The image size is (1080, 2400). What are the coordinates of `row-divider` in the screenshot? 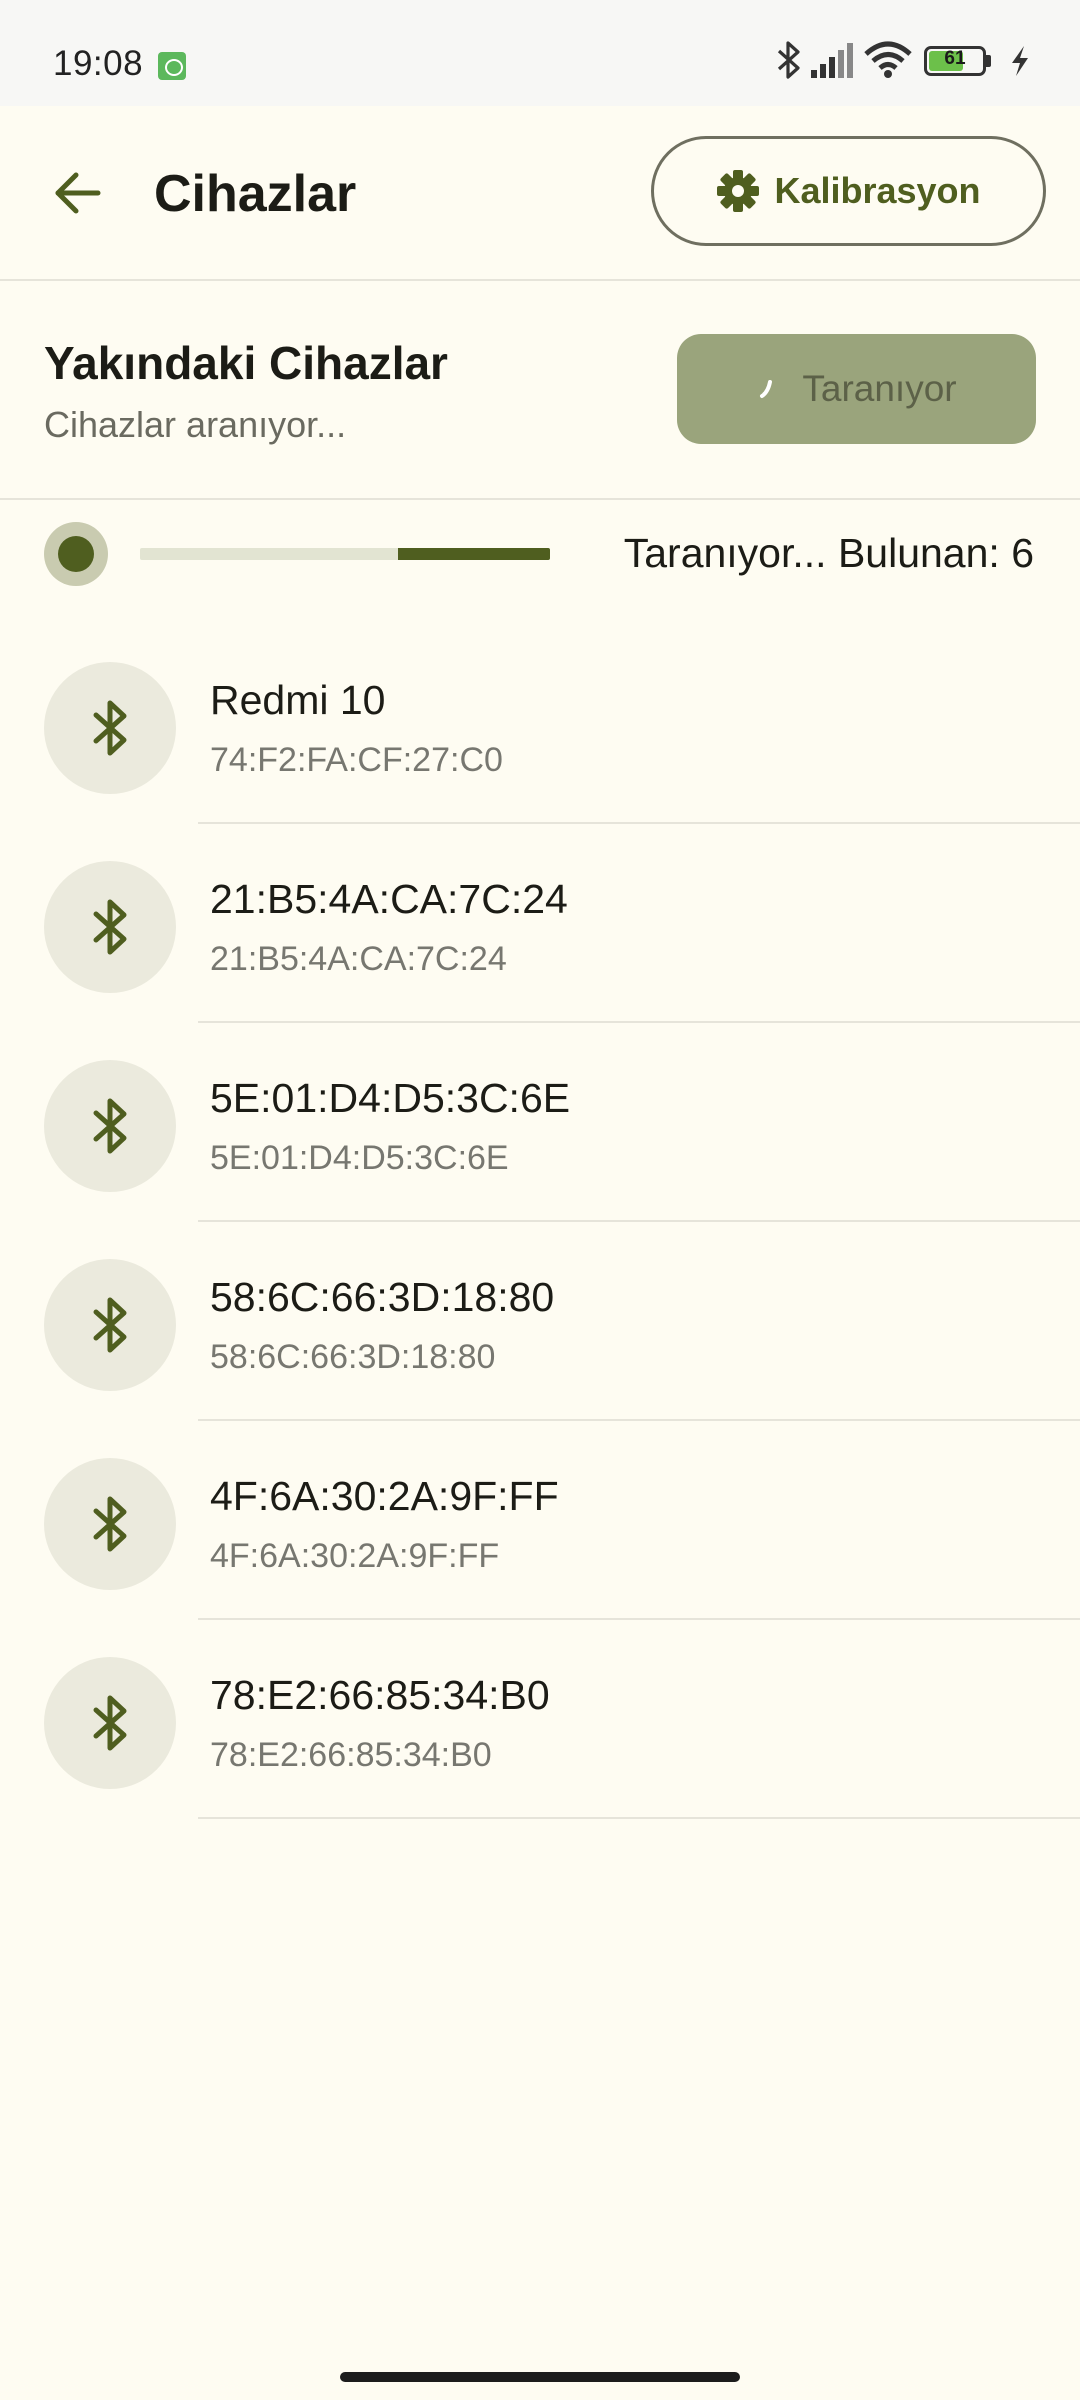 It's located at (639, 1818).